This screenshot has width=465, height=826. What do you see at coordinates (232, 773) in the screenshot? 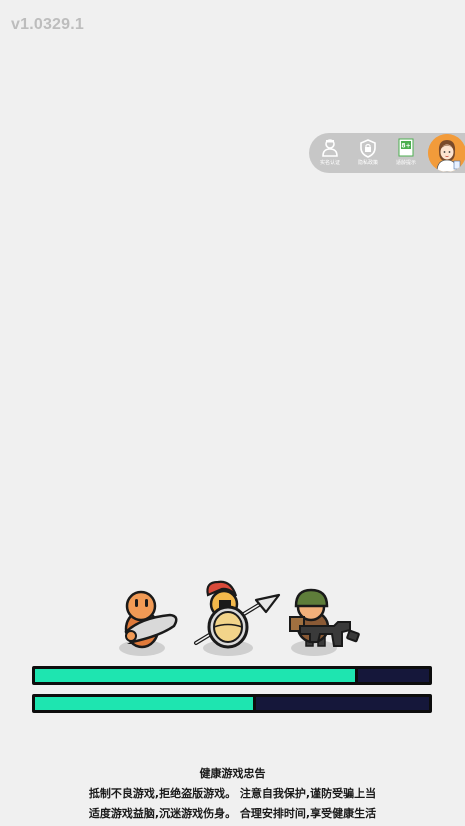
I see `health-notice-title: 健康游戏忠告` at bounding box center [232, 773].